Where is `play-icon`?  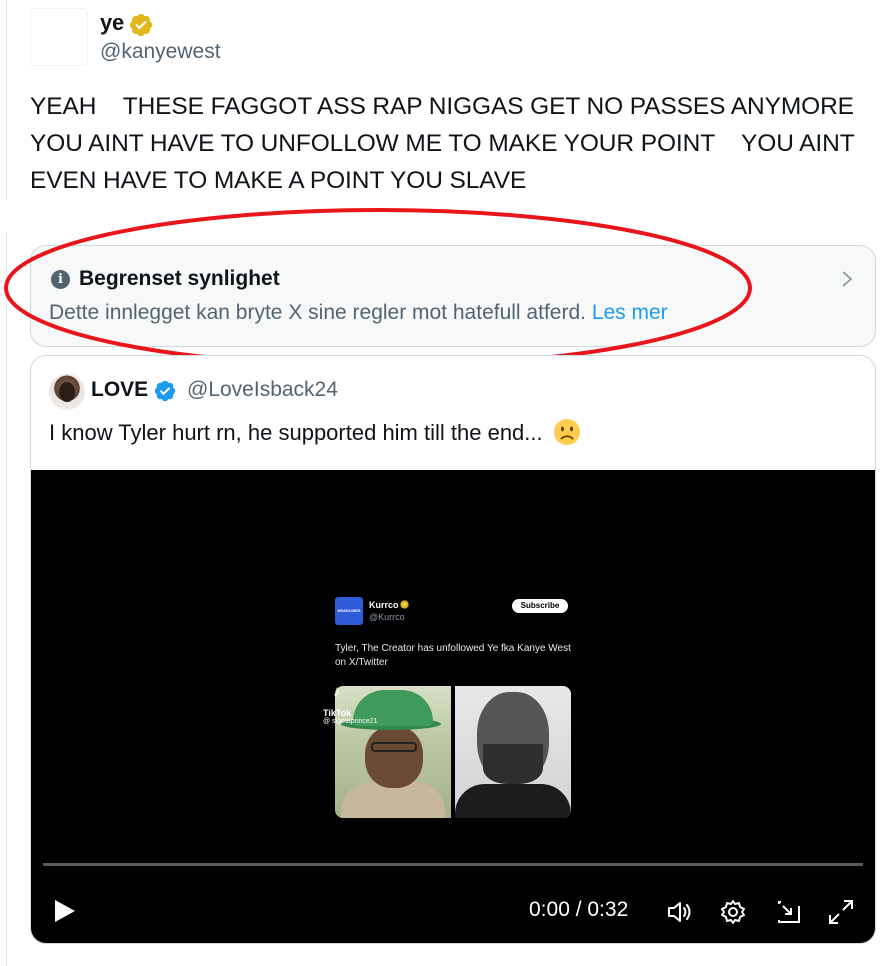
play-icon is located at coordinates (64, 911).